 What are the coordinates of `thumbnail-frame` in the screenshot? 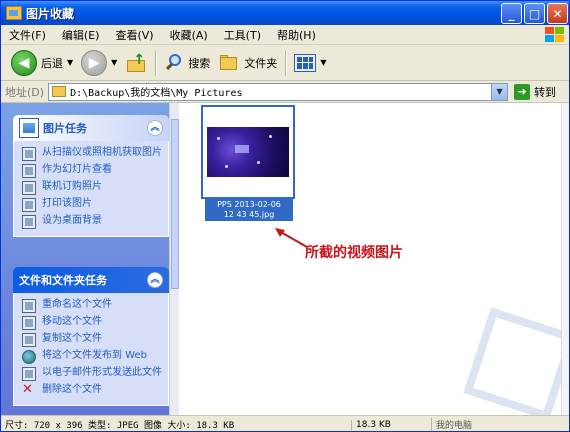 It's located at (248, 152).